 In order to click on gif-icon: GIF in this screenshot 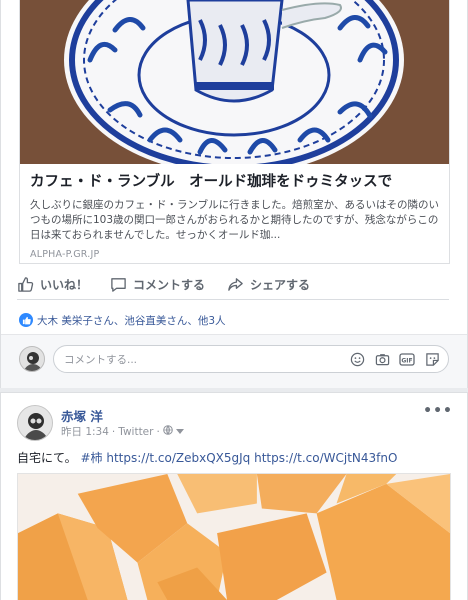, I will do `click(407, 359)`.